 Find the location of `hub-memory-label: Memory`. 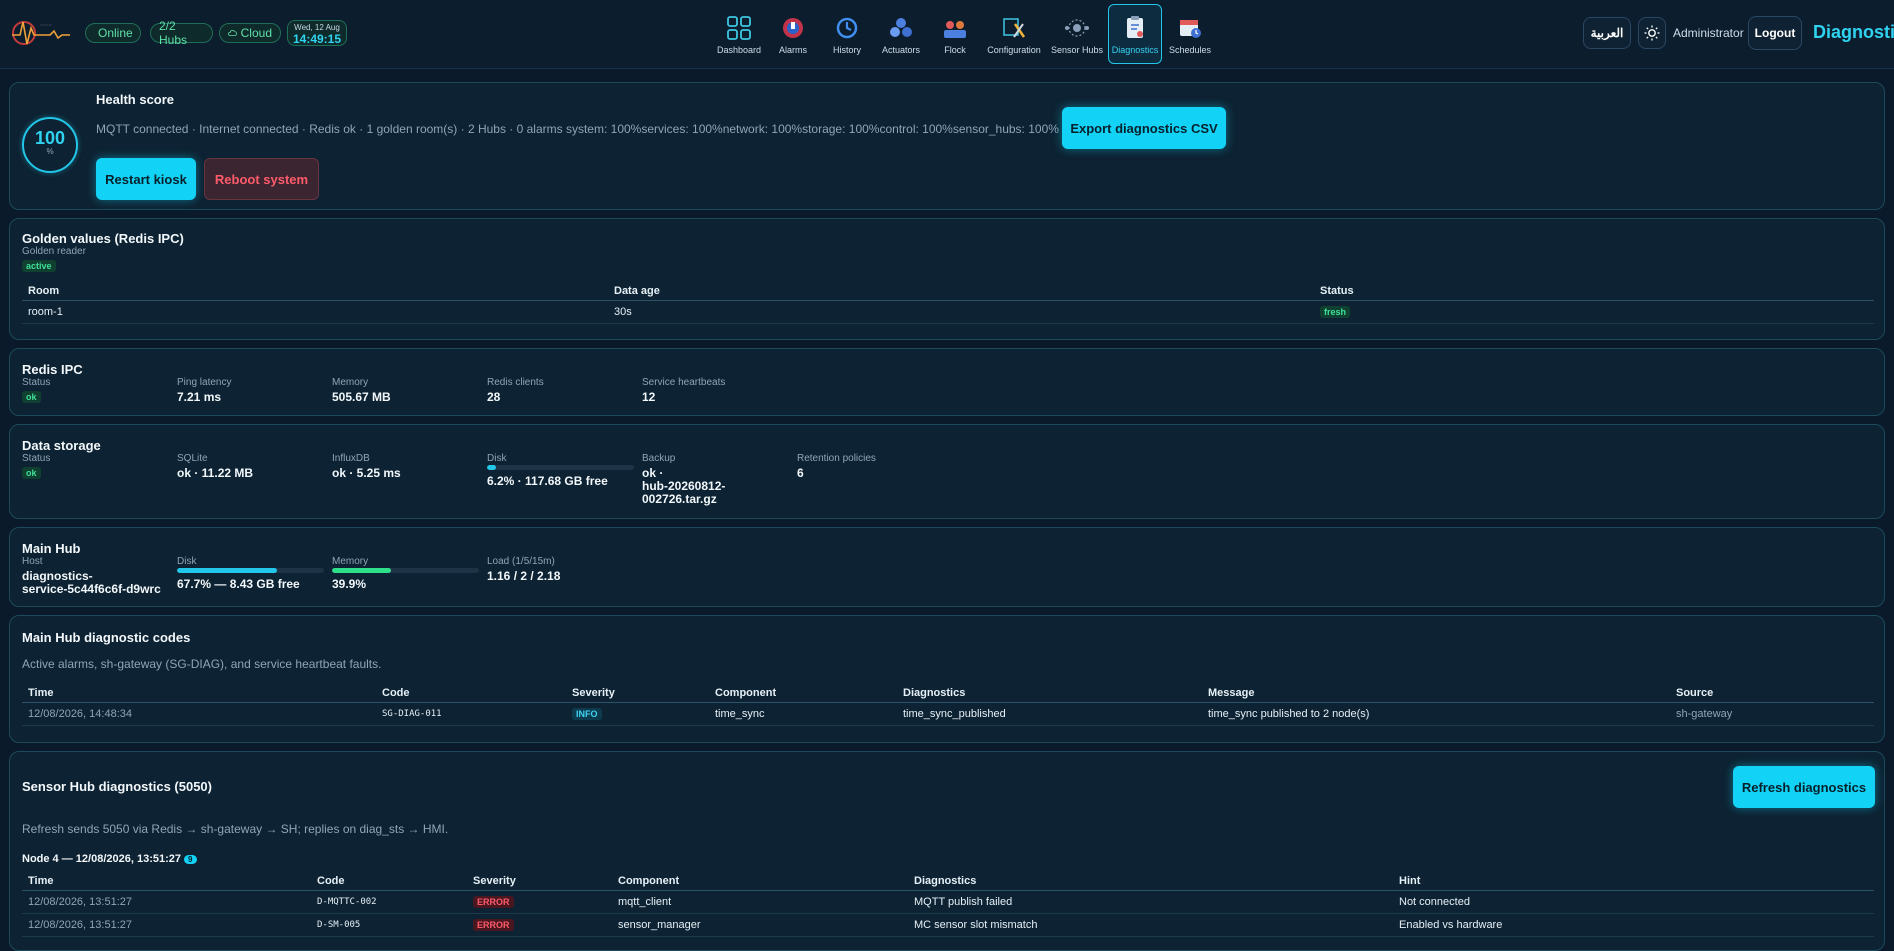

hub-memory-label: Memory is located at coordinates (350, 561).